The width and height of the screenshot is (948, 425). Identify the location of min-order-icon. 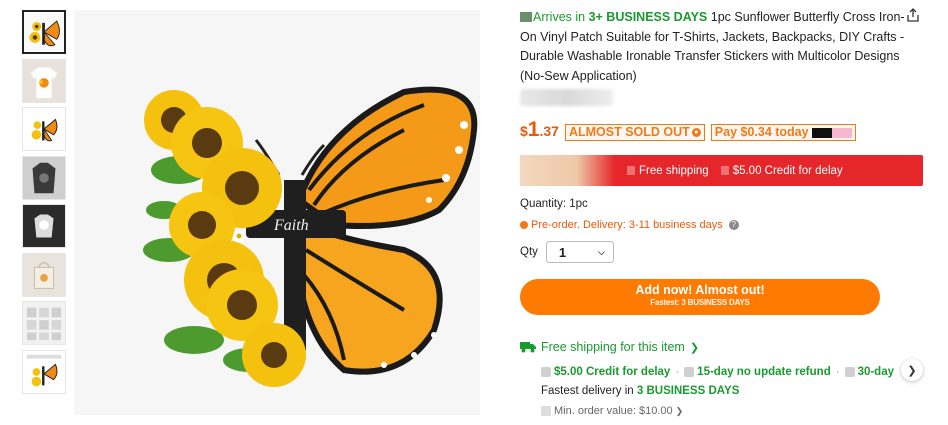
(546, 411).